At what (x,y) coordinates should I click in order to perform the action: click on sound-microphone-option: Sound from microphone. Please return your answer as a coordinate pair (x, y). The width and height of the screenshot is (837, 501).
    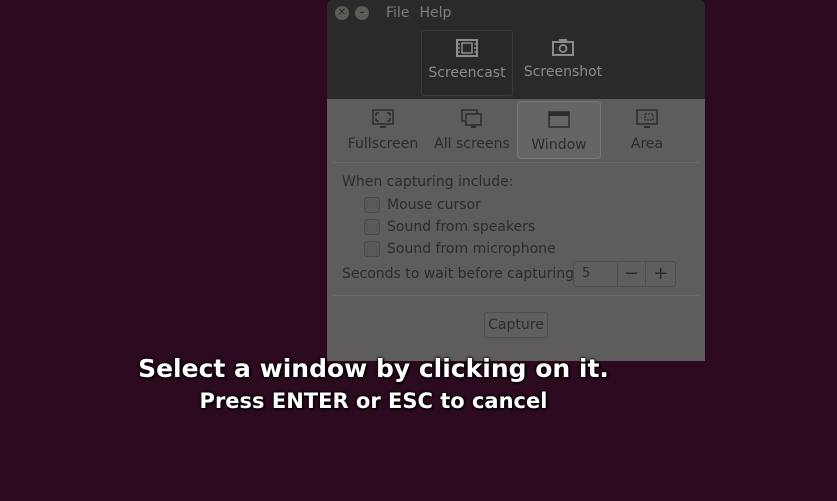
    Looking at the image, I should click on (460, 249).